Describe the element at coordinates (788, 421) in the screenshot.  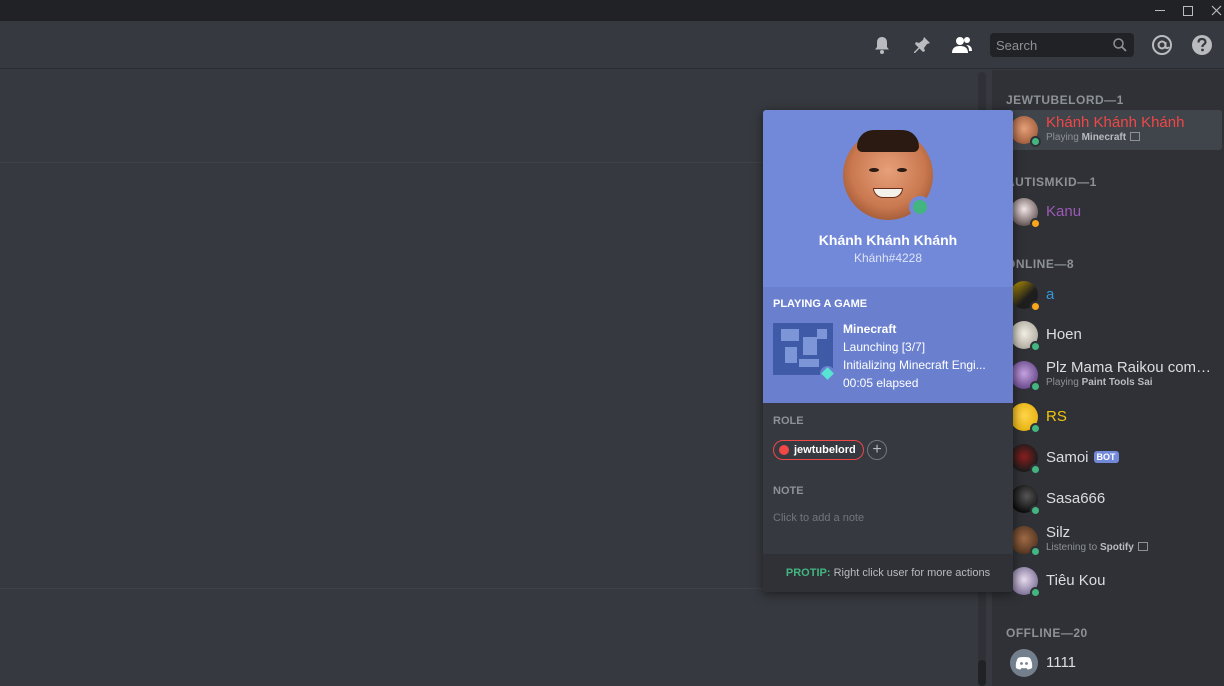
I see `role-heading: ROLE` at that location.